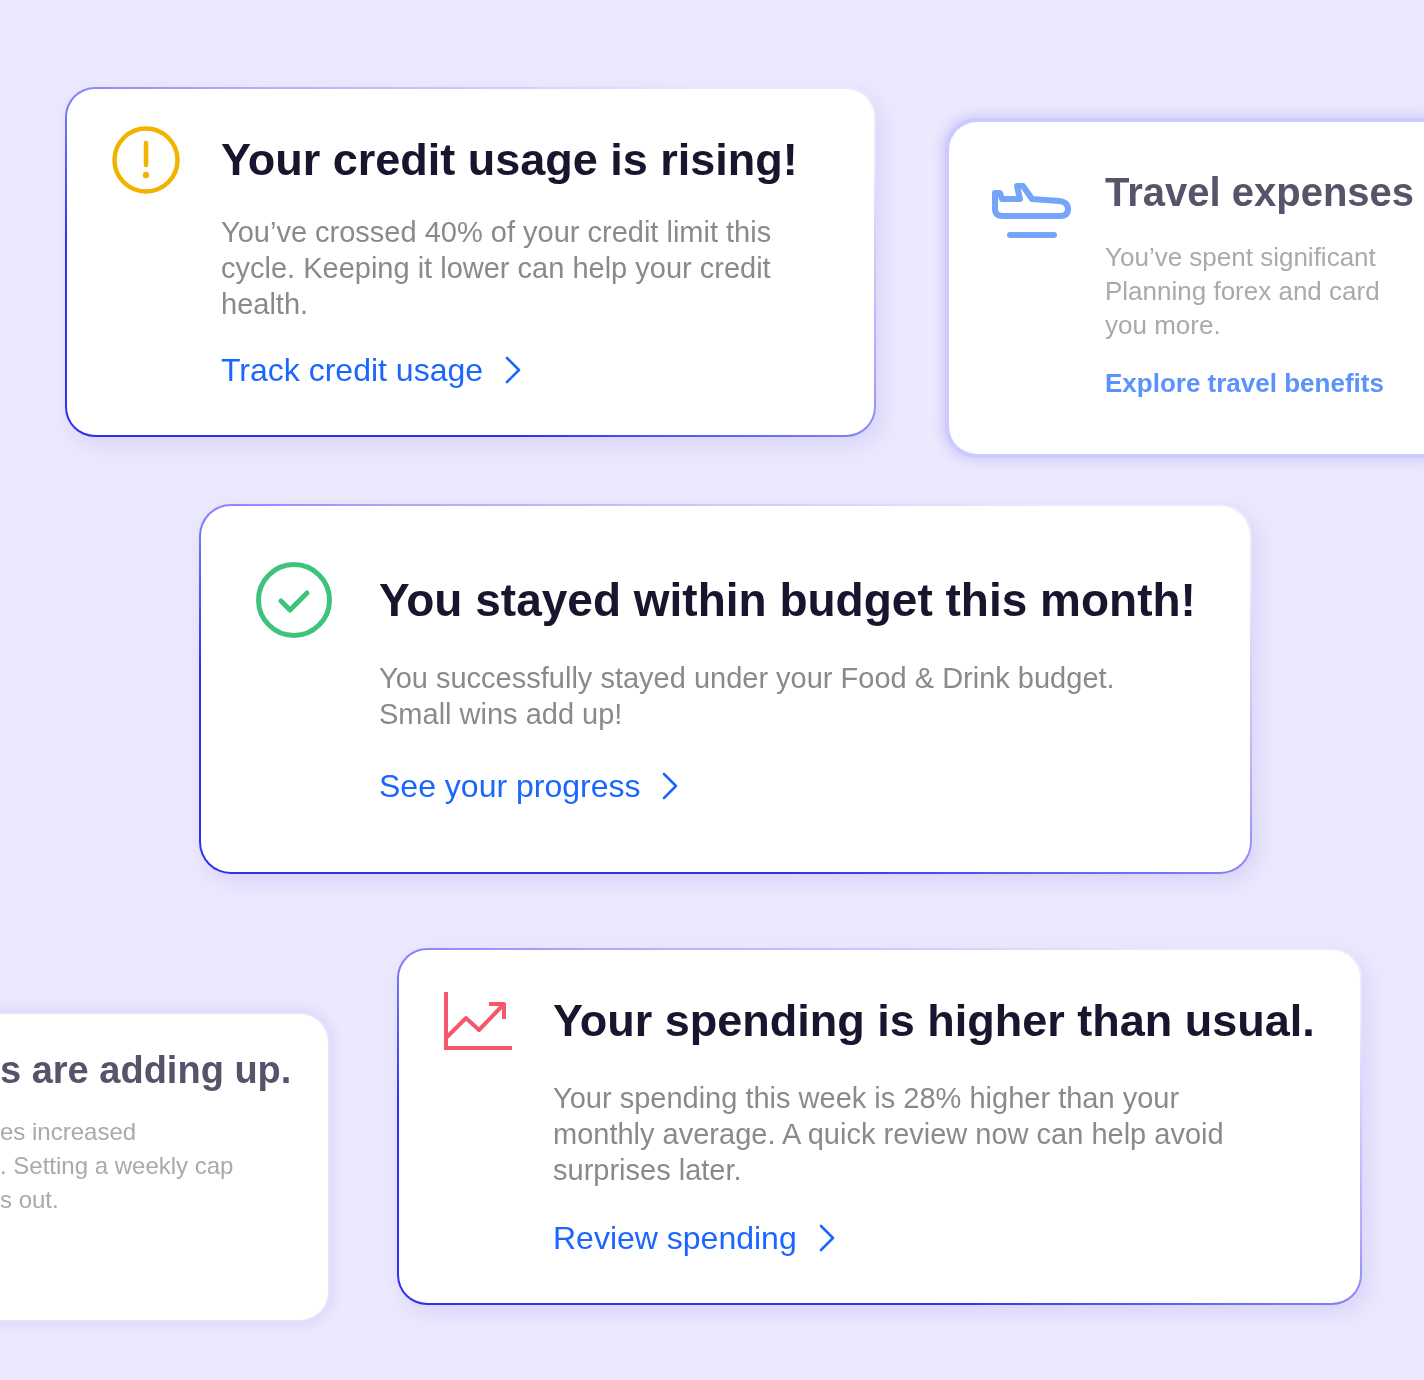  I want to click on message-line: You’ve spent significant, so click(1240, 257).